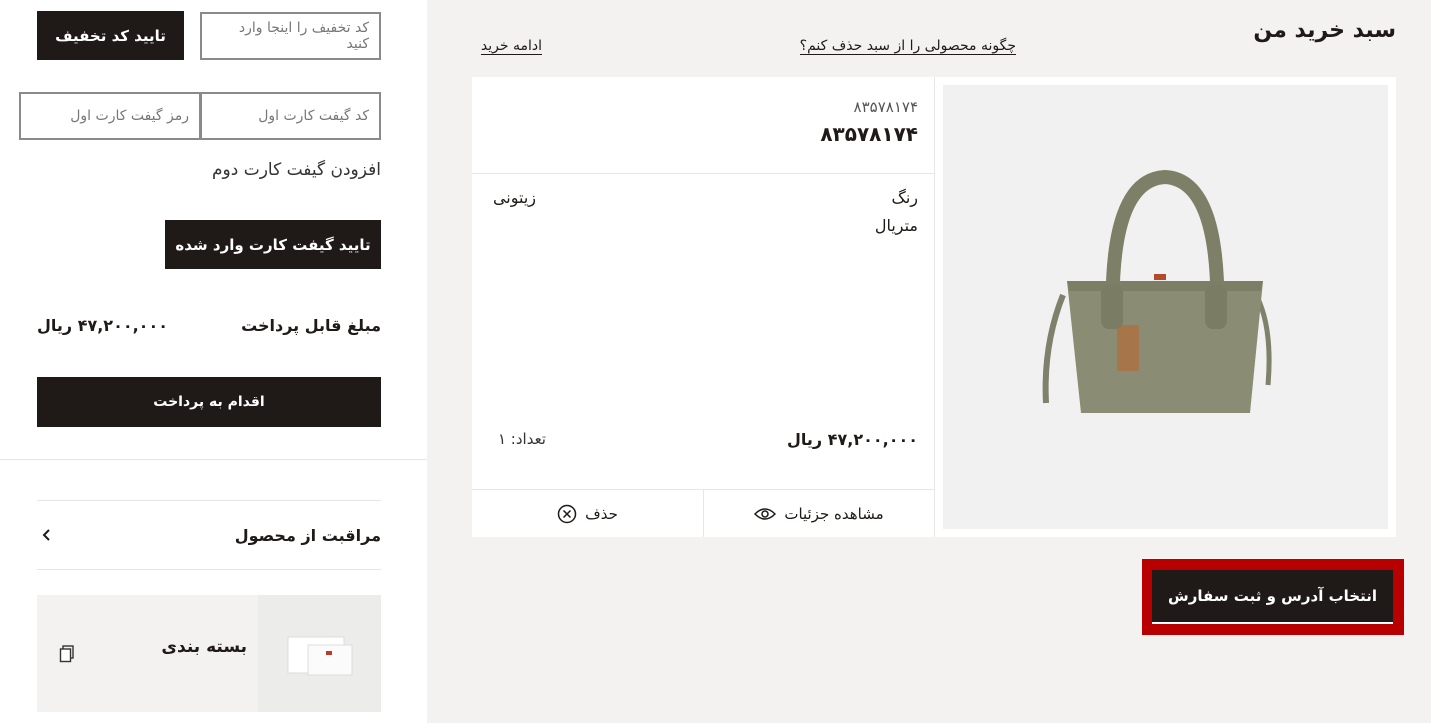  Describe the element at coordinates (834, 513) in the screenshot. I see `view-details-label: مشاهده جزئیات` at that location.